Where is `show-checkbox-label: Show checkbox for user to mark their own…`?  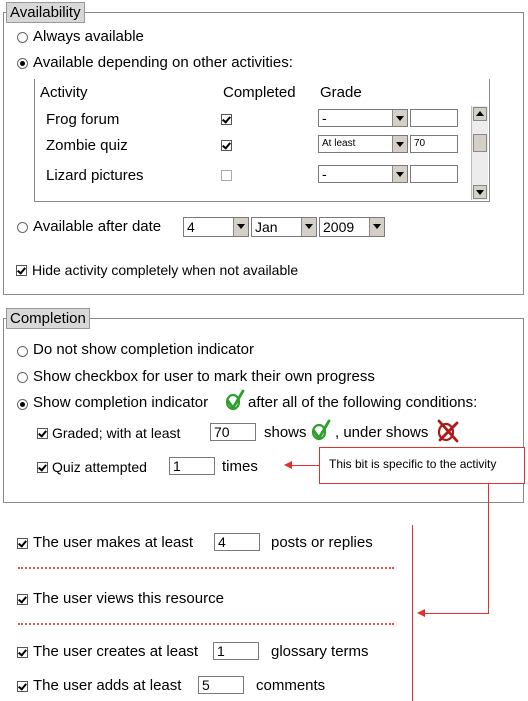
show-checkbox-label: Show checkbox for user to mark their own… is located at coordinates (204, 376).